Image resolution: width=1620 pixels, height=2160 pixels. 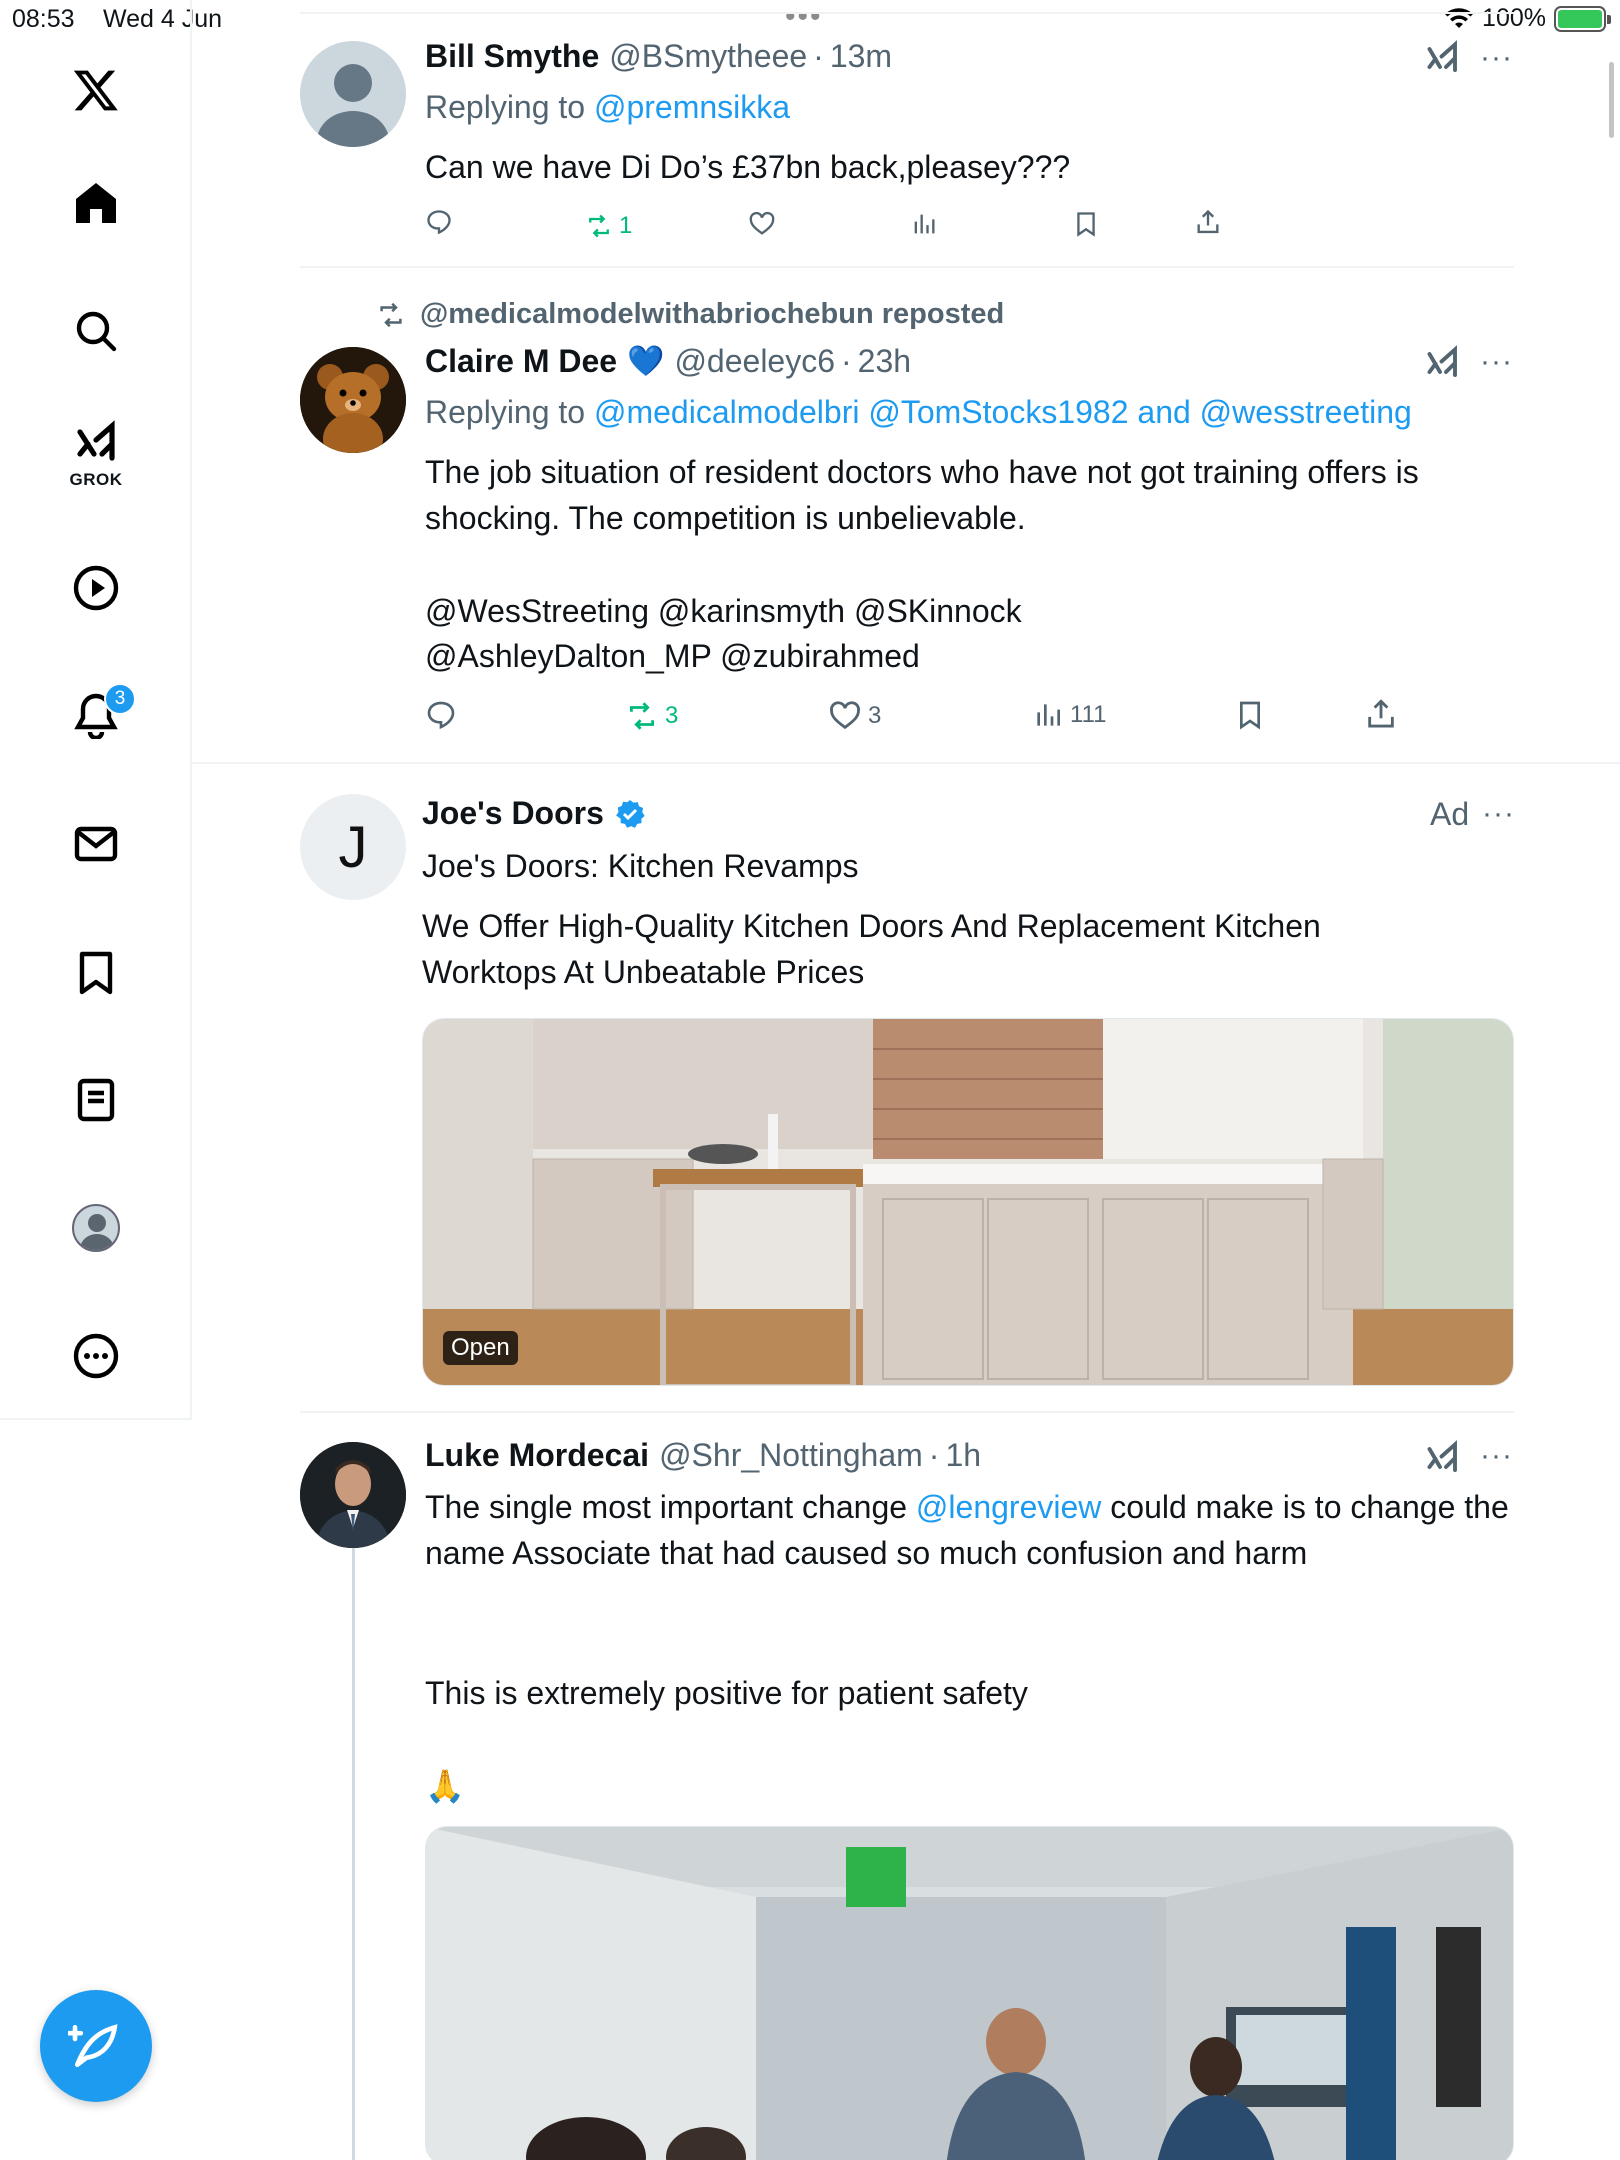 I want to click on notification-badge: 3, so click(x=120, y=699).